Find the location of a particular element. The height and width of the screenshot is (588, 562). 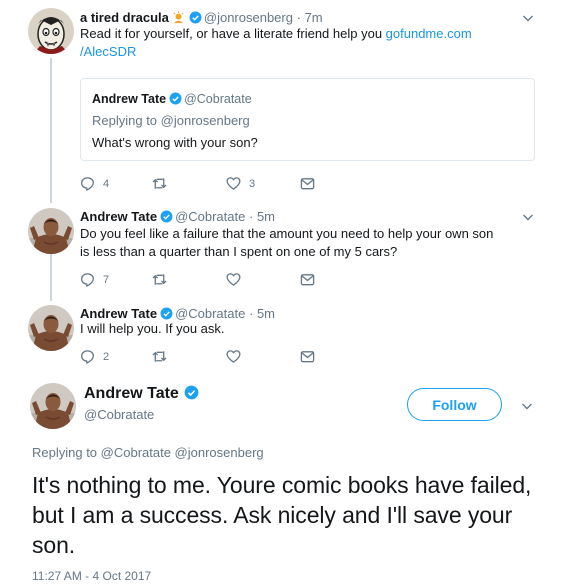

timestamp: 7m is located at coordinates (314, 17).